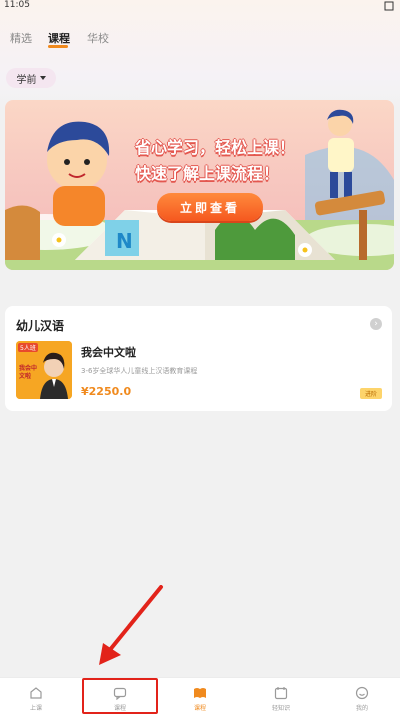  Describe the element at coordinates (28, 372) in the screenshot. I see `thumbnail-title: 我会中文啦` at that location.